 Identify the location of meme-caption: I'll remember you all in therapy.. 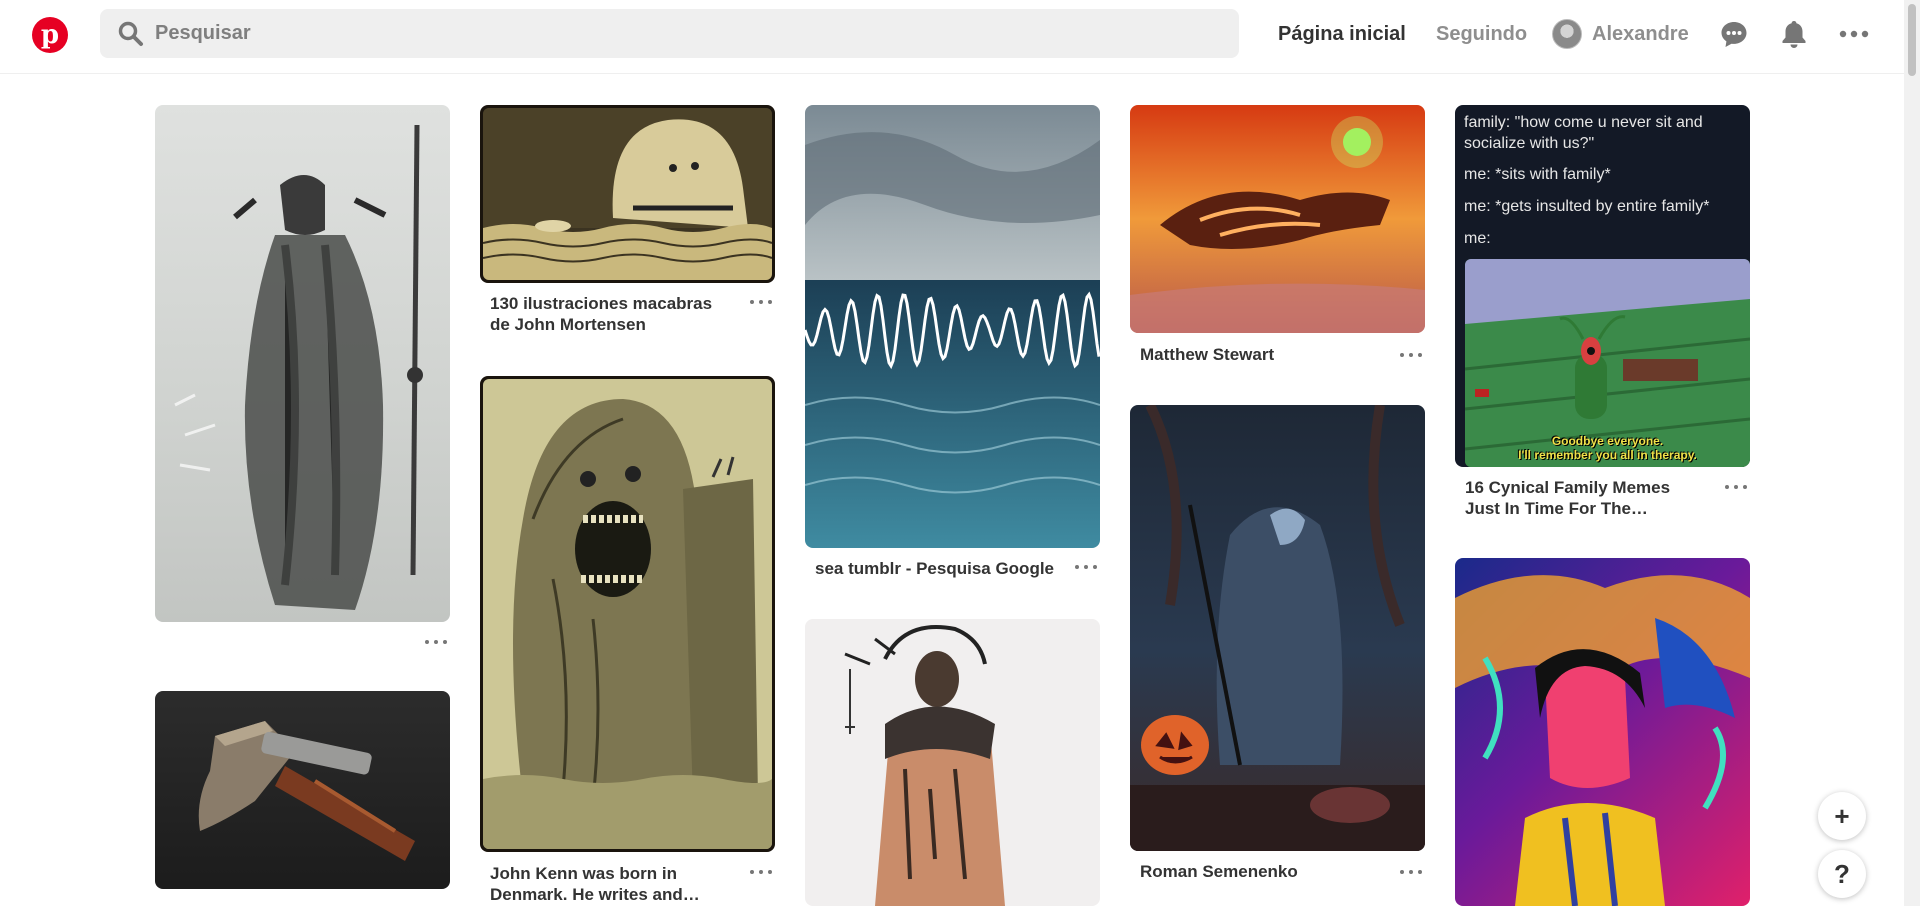
(1607, 455).